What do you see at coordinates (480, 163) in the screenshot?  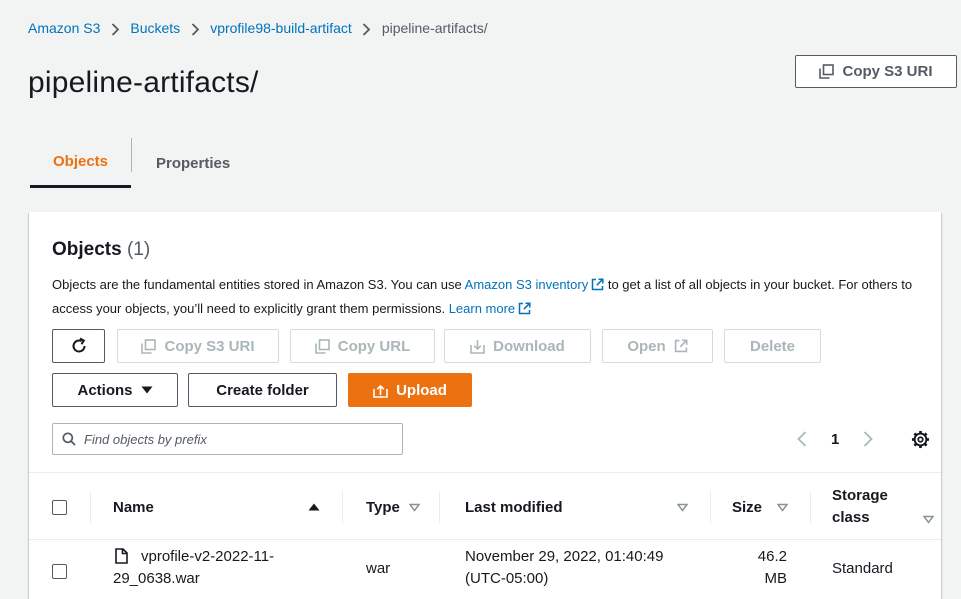 I see `tab-bar: Objects Properties` at bounding box center [480, 163].